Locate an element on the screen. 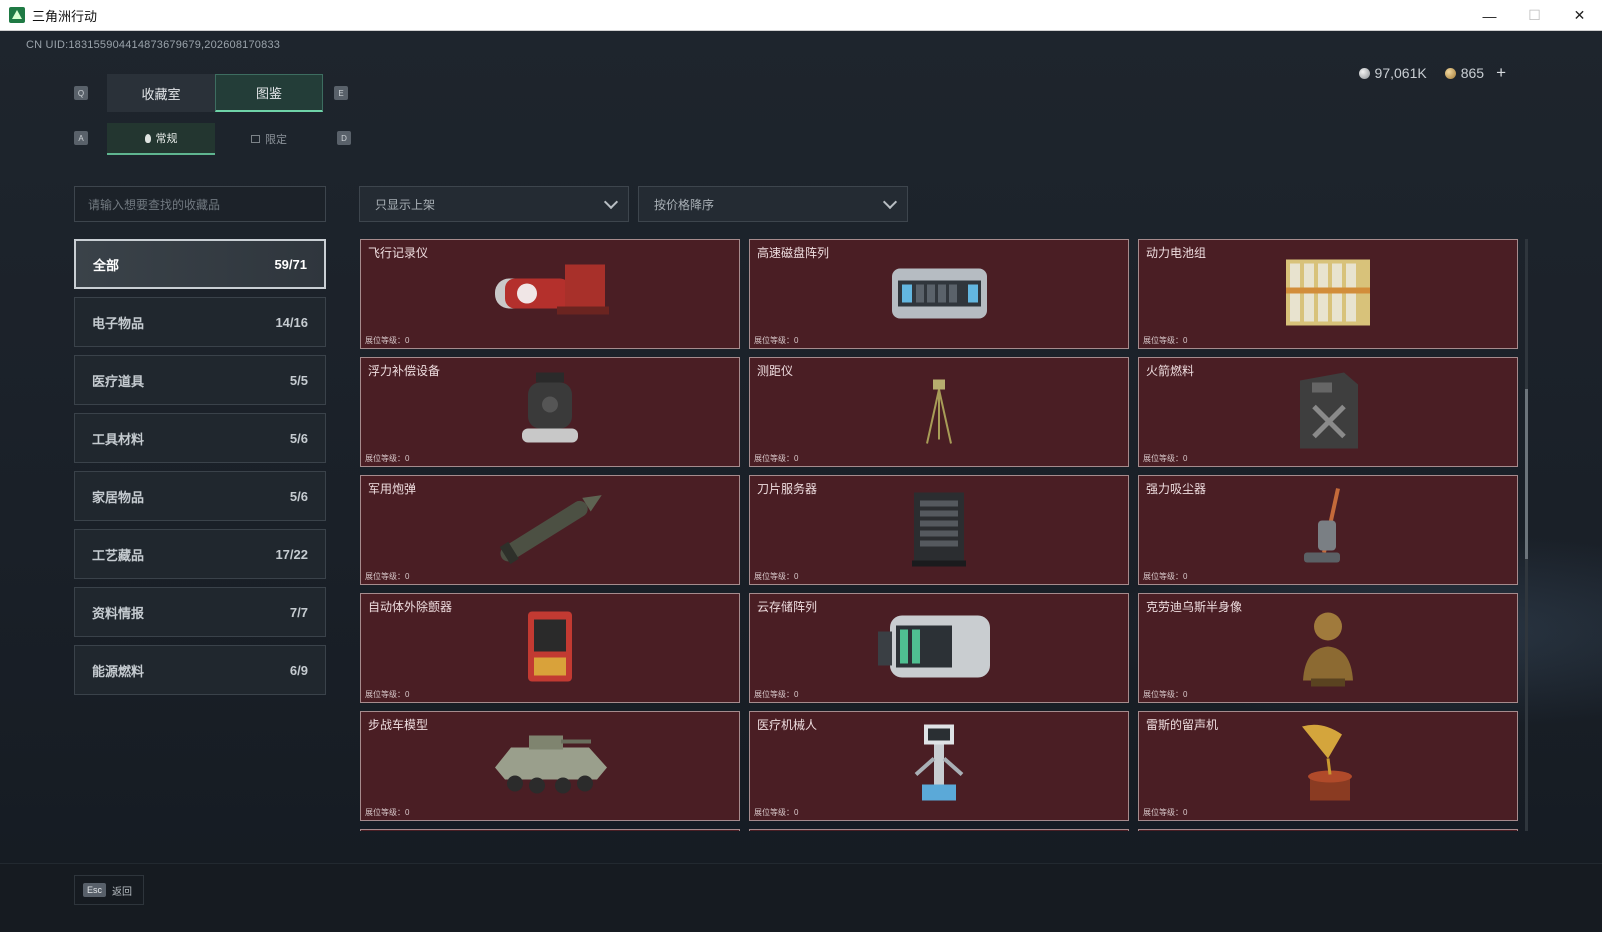 The image size is (1602, 932). item-name: 军用炮弹 is located at coordinates (392, 489).